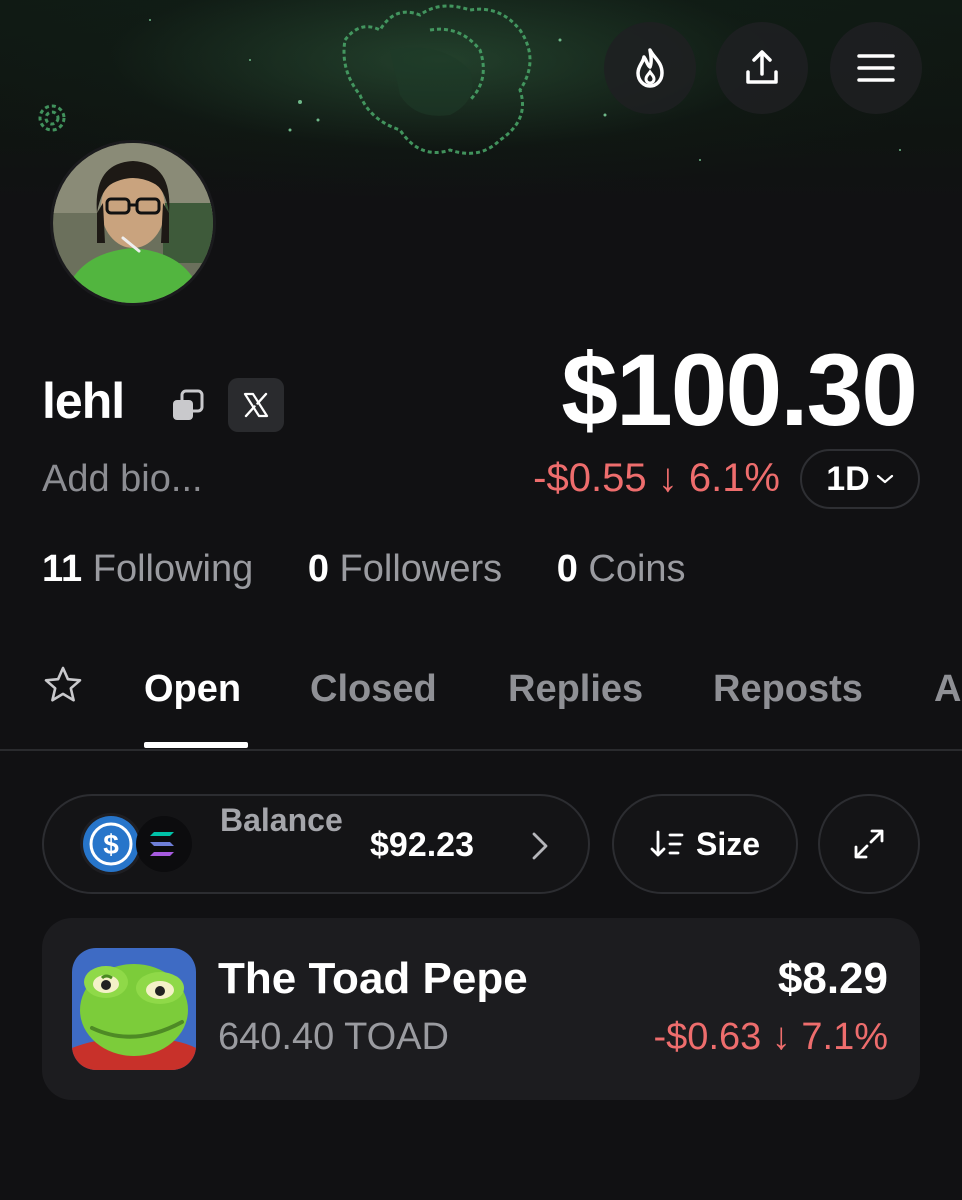 The width and height of the screenshot is (962, 1200). I want to click on sort-size-button: Size, so click(705, 844).